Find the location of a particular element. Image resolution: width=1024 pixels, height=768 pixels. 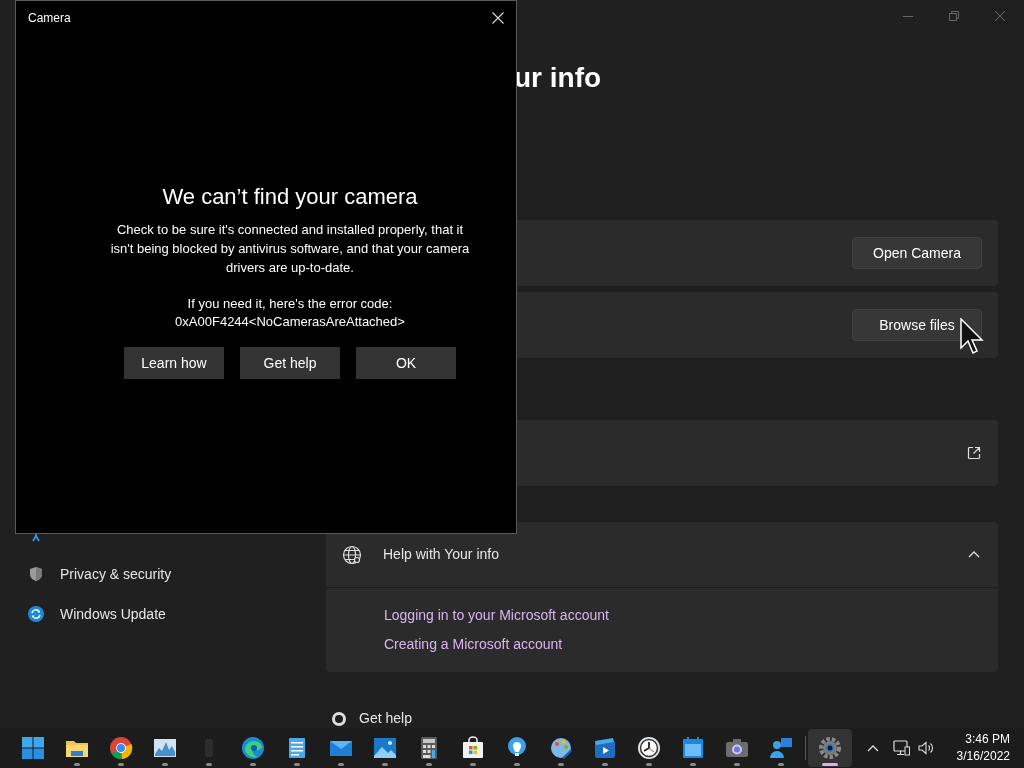

shopping-bag-icon is located at coordinates (473, 748).